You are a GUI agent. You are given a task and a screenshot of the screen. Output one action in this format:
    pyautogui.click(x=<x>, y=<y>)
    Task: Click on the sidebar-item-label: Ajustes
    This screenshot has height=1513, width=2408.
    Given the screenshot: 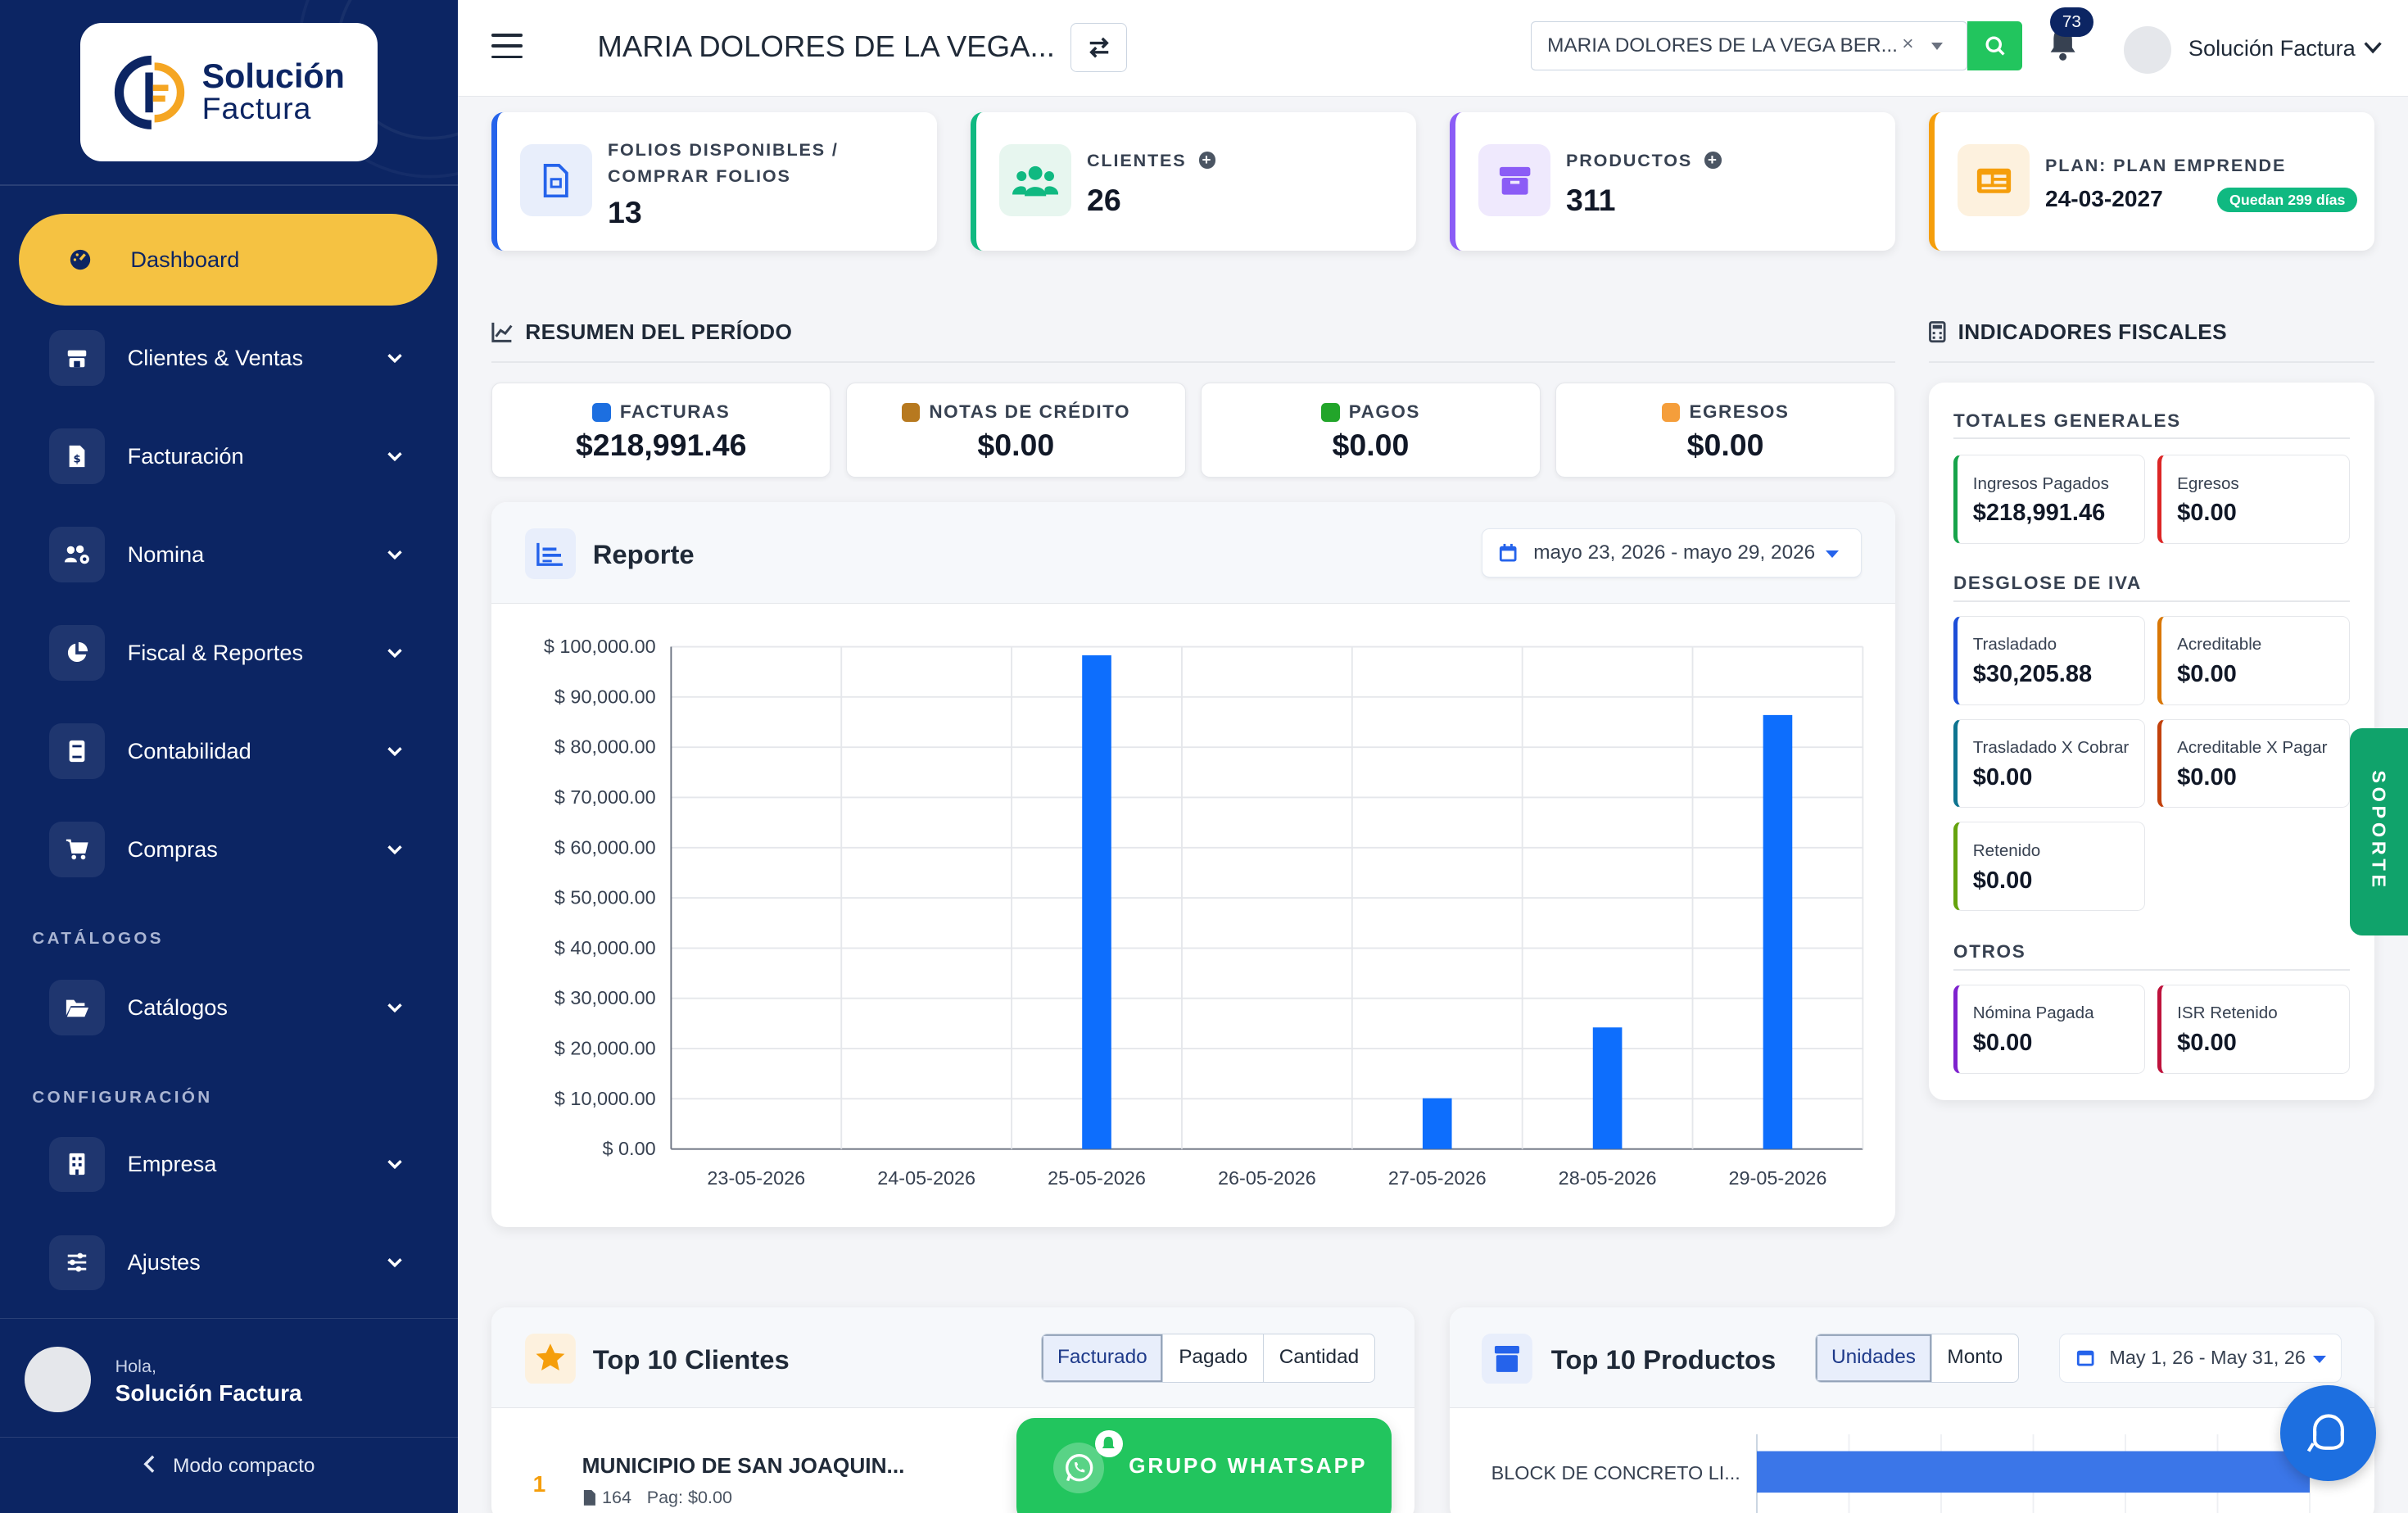 What is the action you would take?
    pyautogui.click(x=164, y=1262)
    